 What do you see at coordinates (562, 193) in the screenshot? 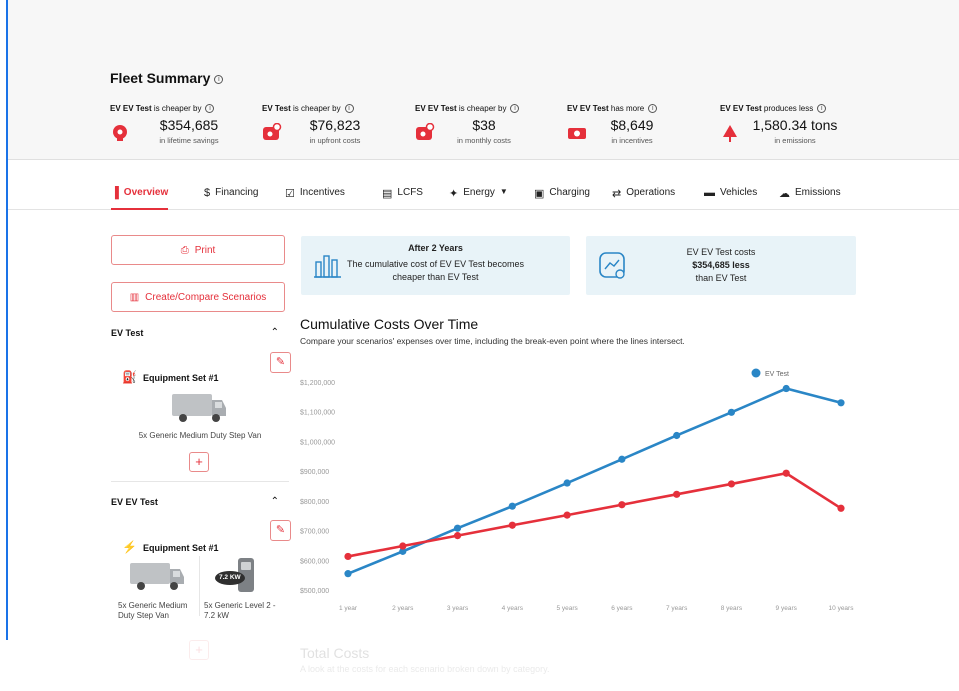
I see `tab-charging: ▣ Charging` at bounding box center [562, 193].